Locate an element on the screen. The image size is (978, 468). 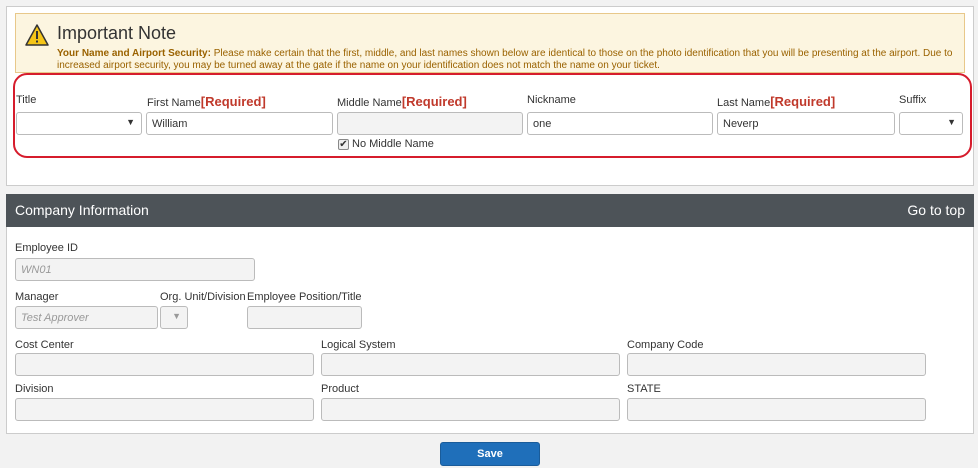
last-name-label: Last Name[Required] is located at coordinates (776, 101).